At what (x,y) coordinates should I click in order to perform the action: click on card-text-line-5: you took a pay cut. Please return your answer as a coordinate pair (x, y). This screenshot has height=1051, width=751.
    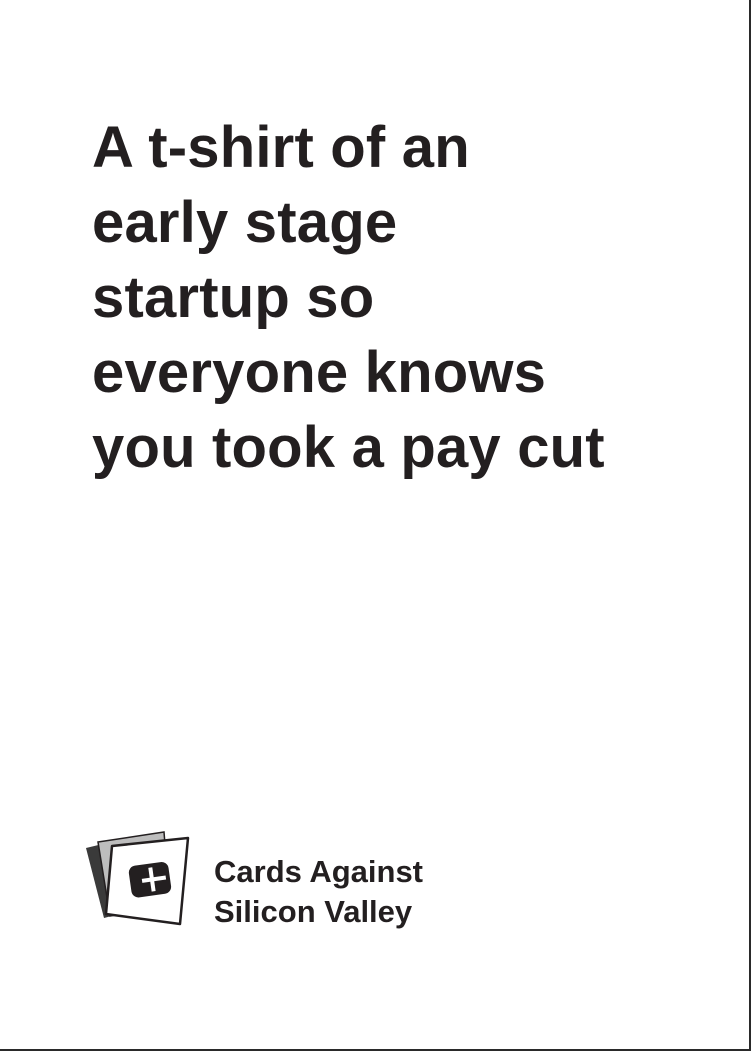
    Looking at the image, I should click on (348, 447).